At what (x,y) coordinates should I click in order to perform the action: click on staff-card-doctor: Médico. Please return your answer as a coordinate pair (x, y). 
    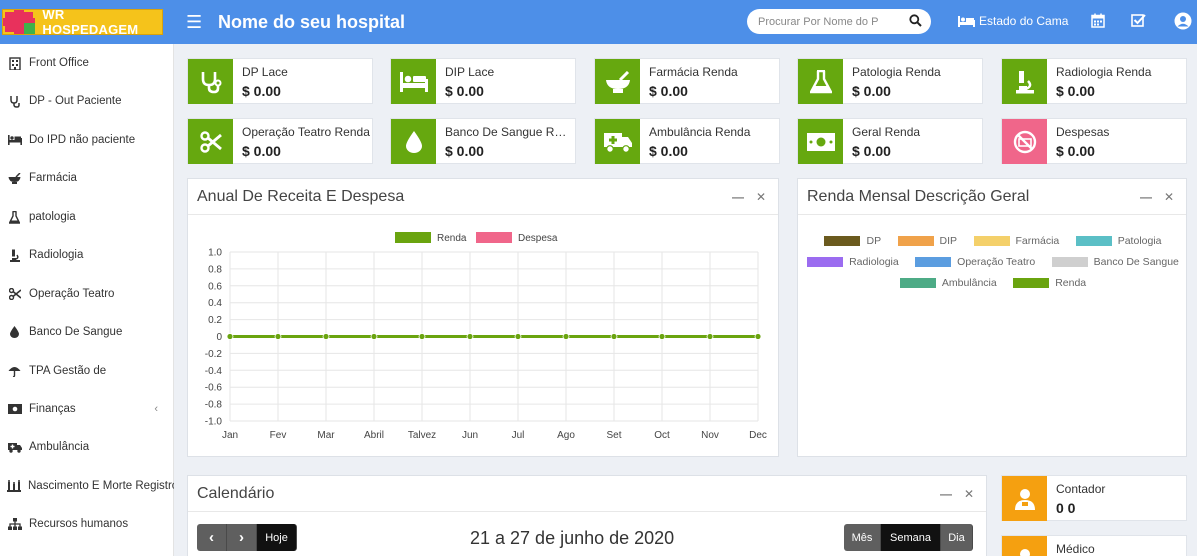
    Looking at the image, I should click on (1094, 545).